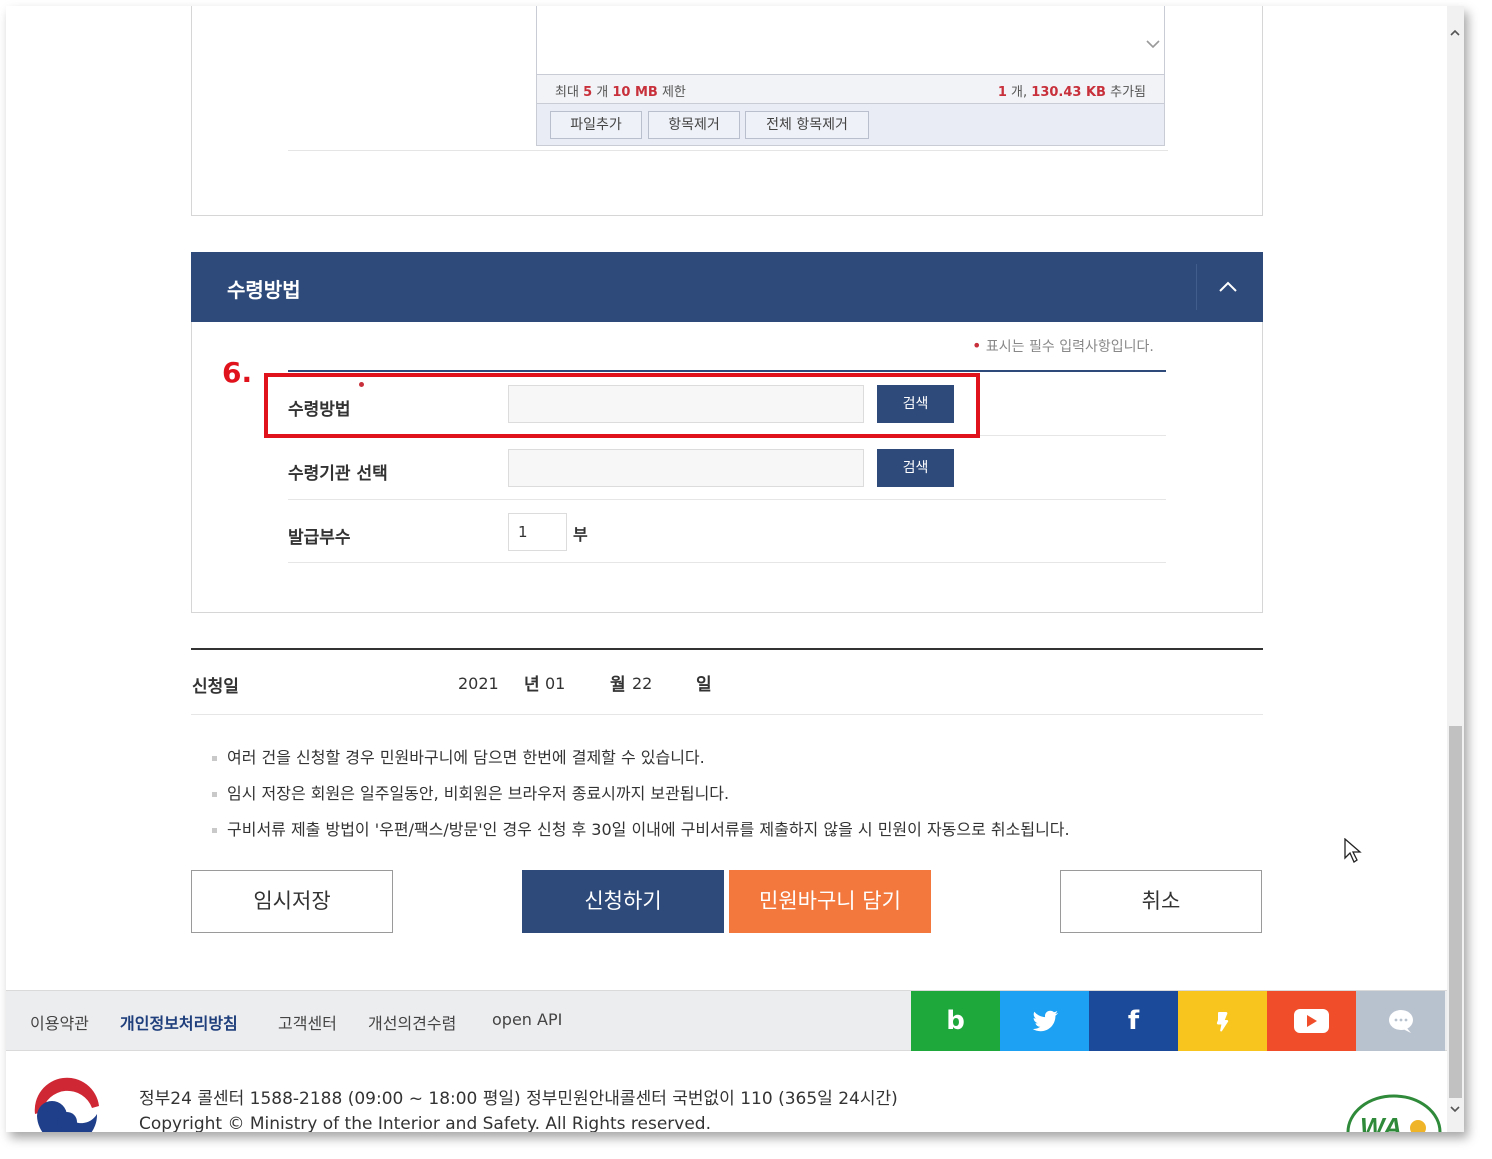  I want to click on government-logo, so click(67, 1104).